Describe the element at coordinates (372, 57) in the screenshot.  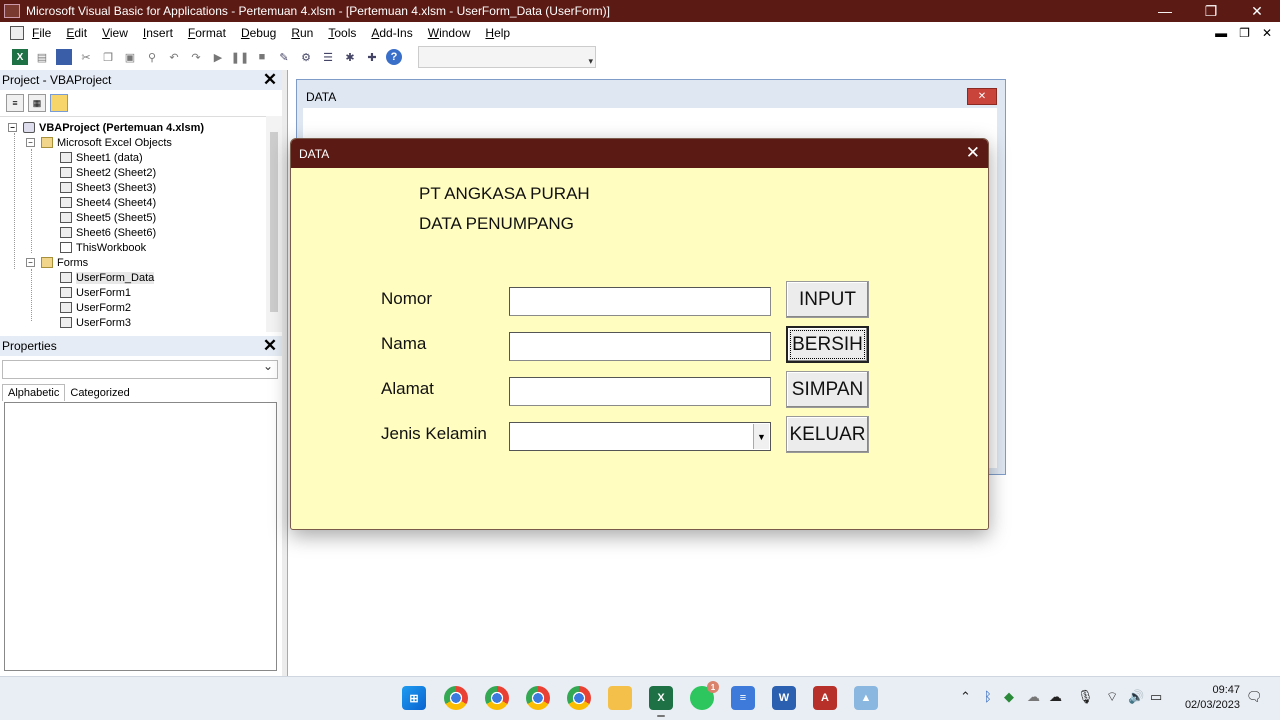
I see `toolbox-icon: ✚` at that location.